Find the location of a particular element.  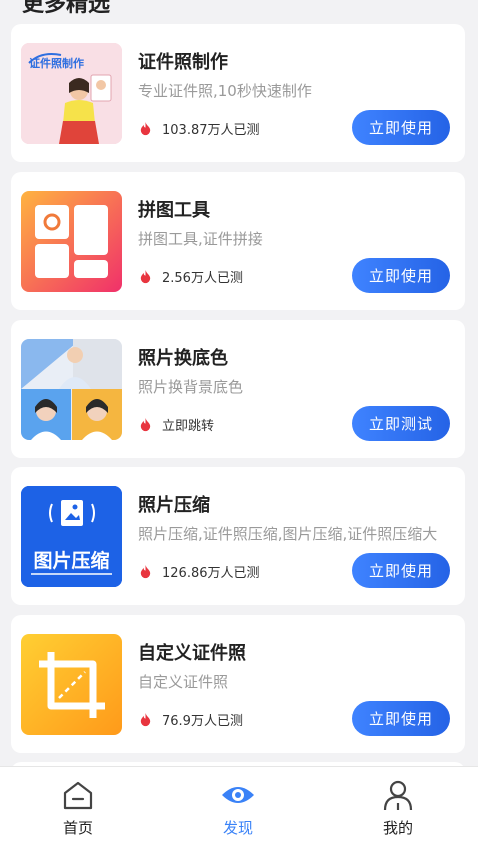

tab-home: 首页 is located at coordinates (78, 809).